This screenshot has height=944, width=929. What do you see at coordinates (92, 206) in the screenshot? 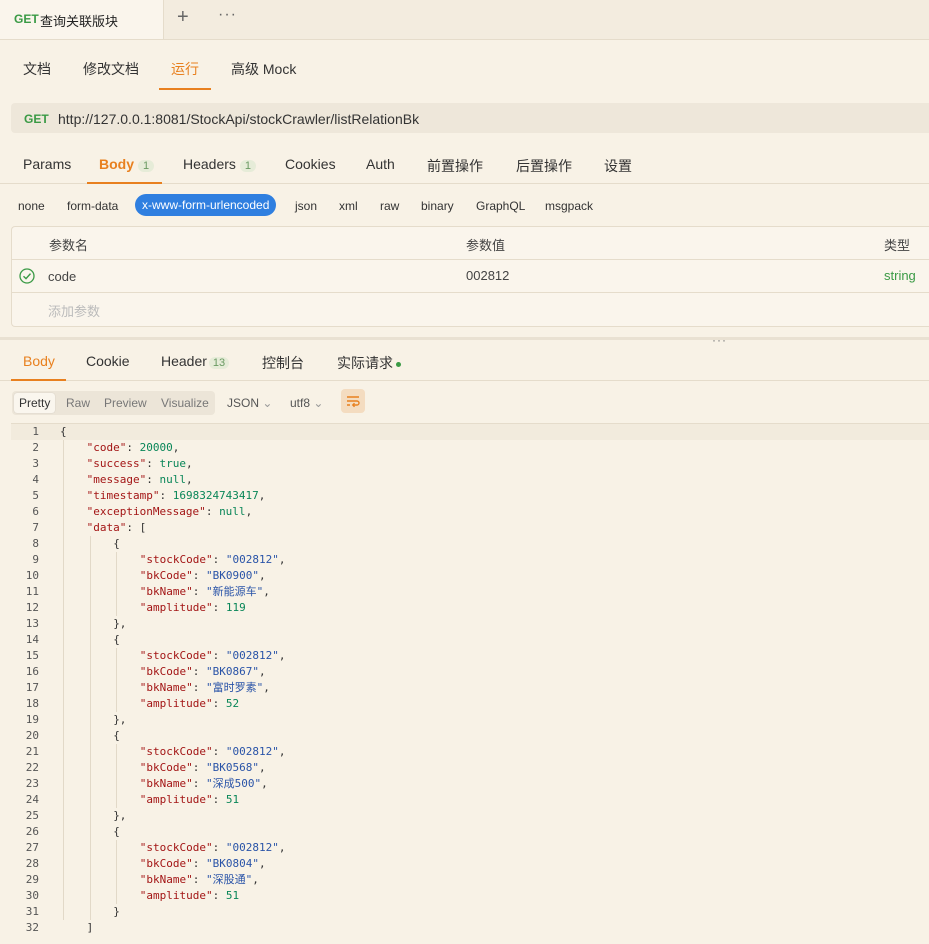
I see `body-type-form-data: form-data` at bounding box center [92, 206].